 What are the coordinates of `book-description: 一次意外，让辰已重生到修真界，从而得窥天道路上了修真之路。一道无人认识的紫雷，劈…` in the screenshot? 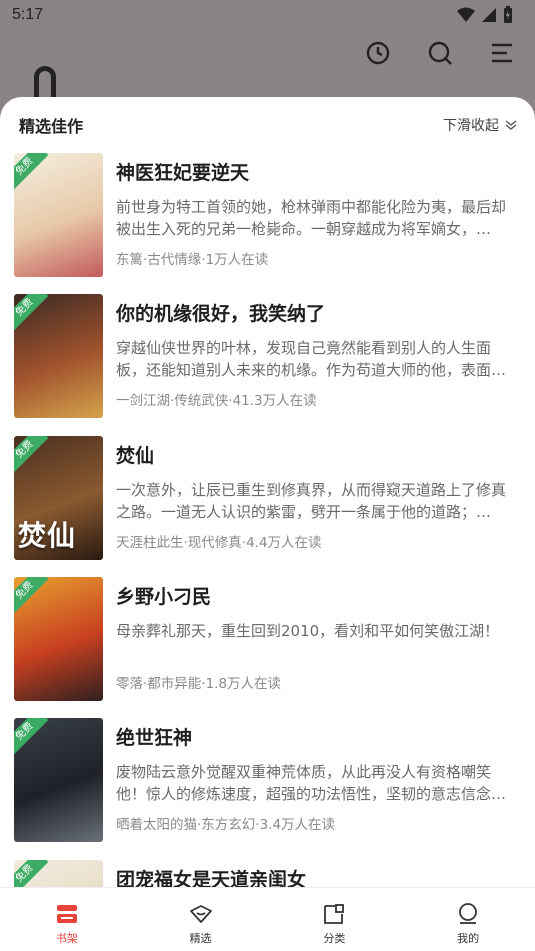 It's located at (311, 501).